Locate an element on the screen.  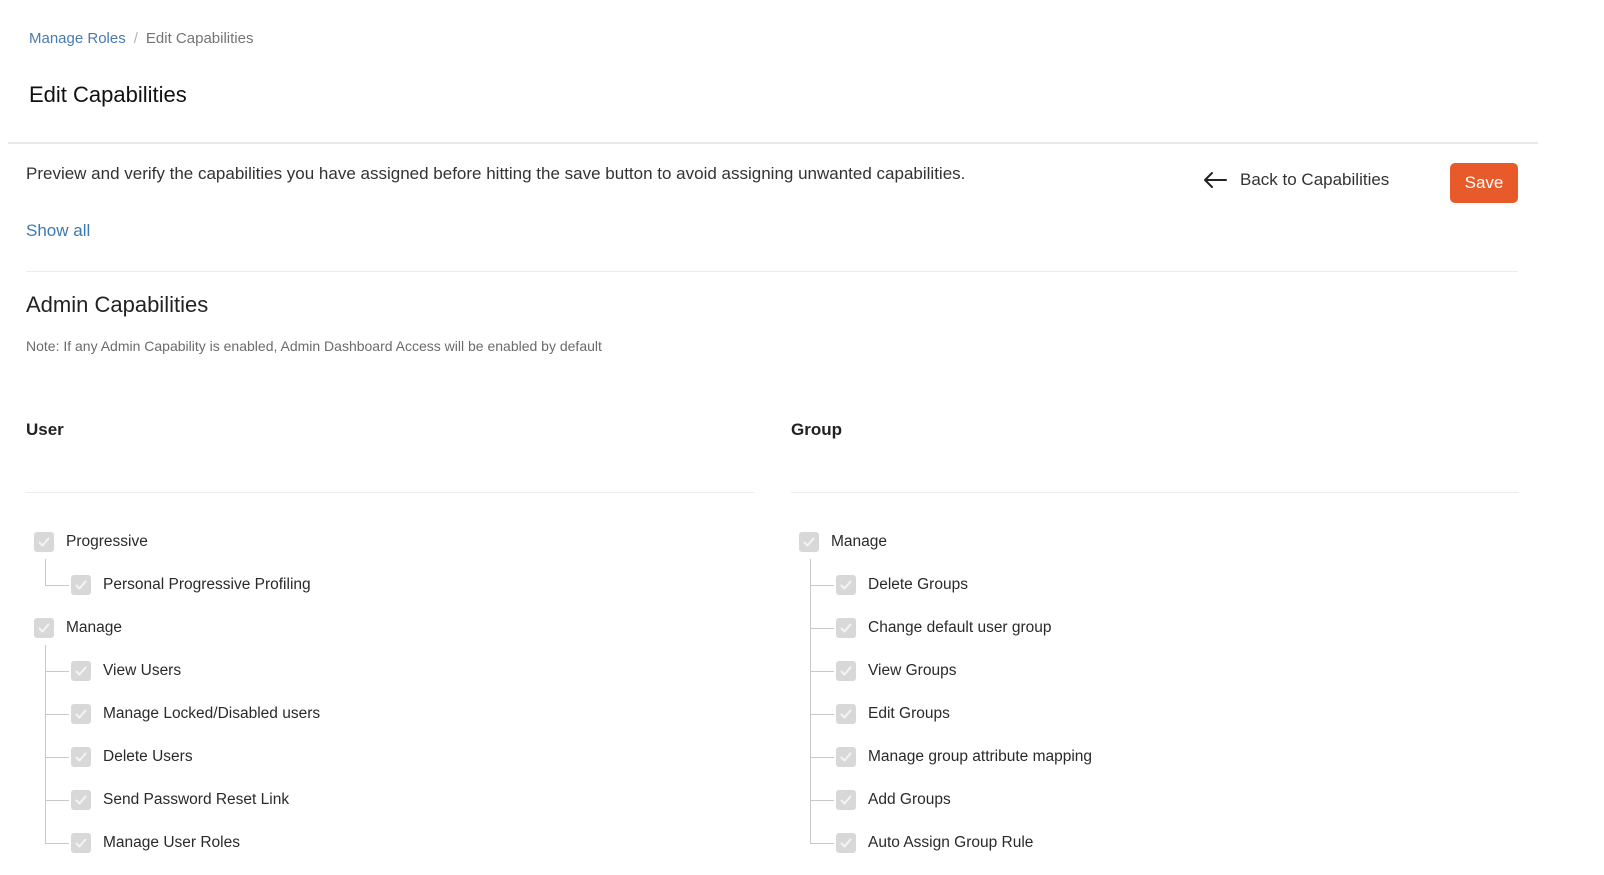
capability-item: Edit Groups is located at coordinates (1155, 724).